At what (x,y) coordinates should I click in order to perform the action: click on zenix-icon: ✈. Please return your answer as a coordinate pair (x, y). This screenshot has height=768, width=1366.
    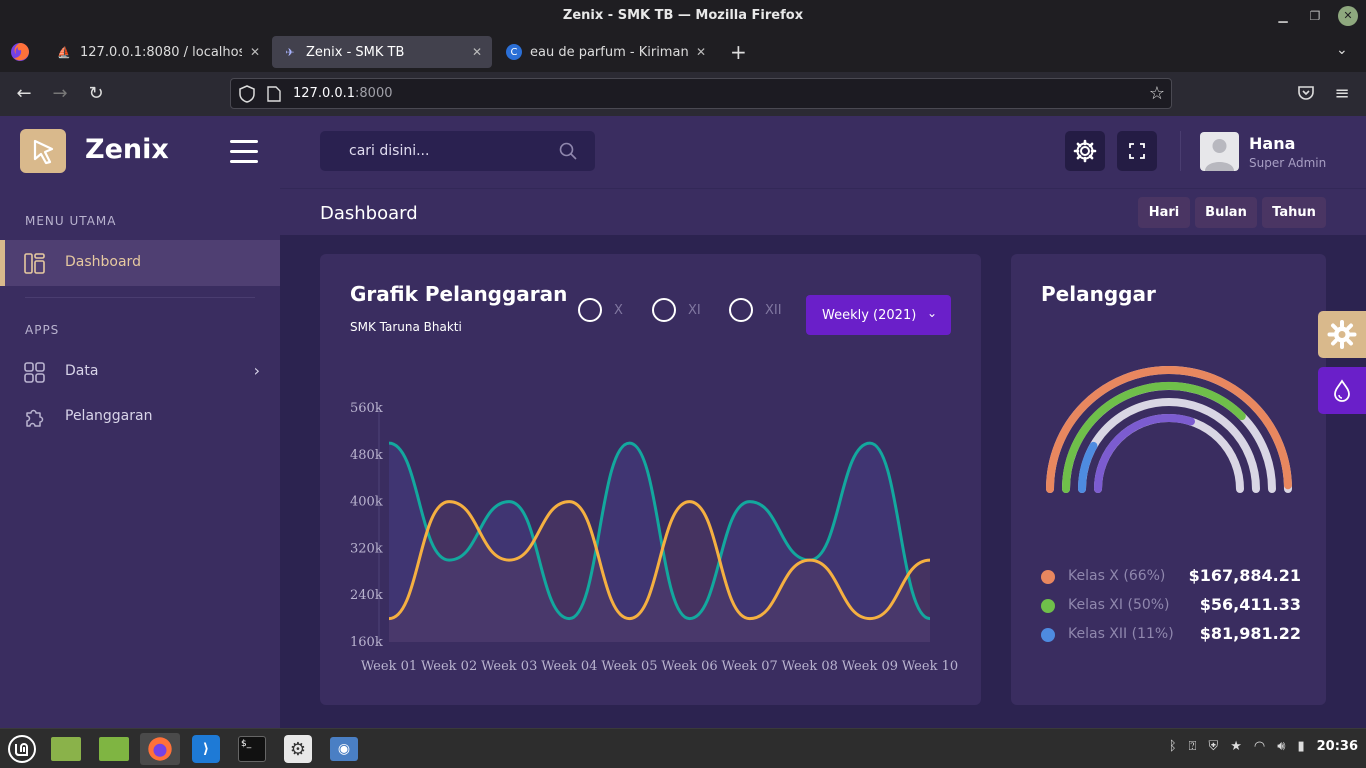
    Looking at the image, I should click on (290, 52).